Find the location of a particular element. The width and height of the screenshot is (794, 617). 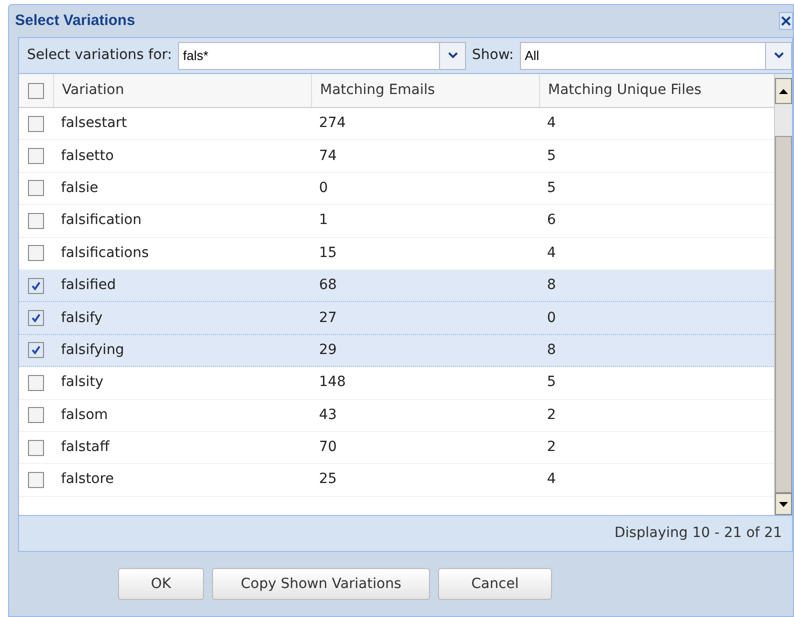

table-cell-text: falsify is located at coordinates (82, 318).